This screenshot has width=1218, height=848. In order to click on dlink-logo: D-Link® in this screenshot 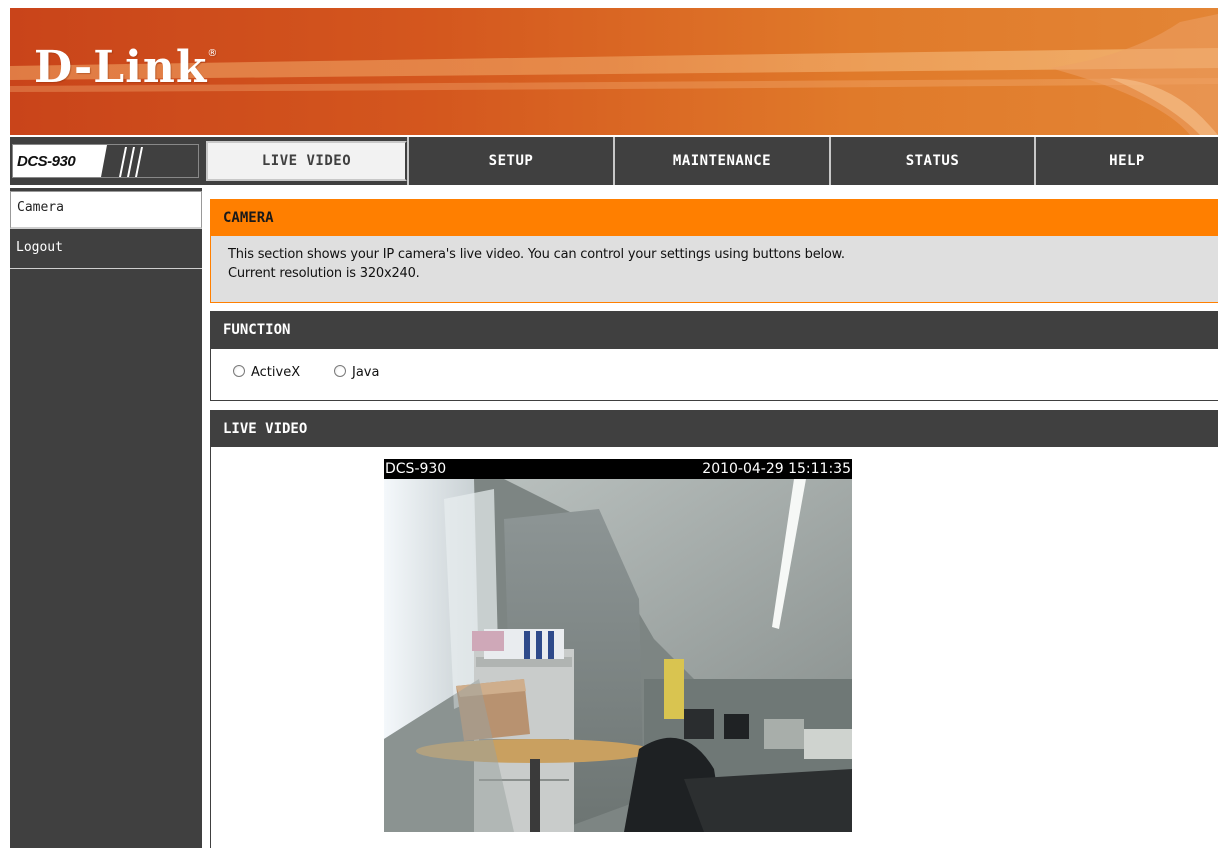, I will do `click(126, 67)`.